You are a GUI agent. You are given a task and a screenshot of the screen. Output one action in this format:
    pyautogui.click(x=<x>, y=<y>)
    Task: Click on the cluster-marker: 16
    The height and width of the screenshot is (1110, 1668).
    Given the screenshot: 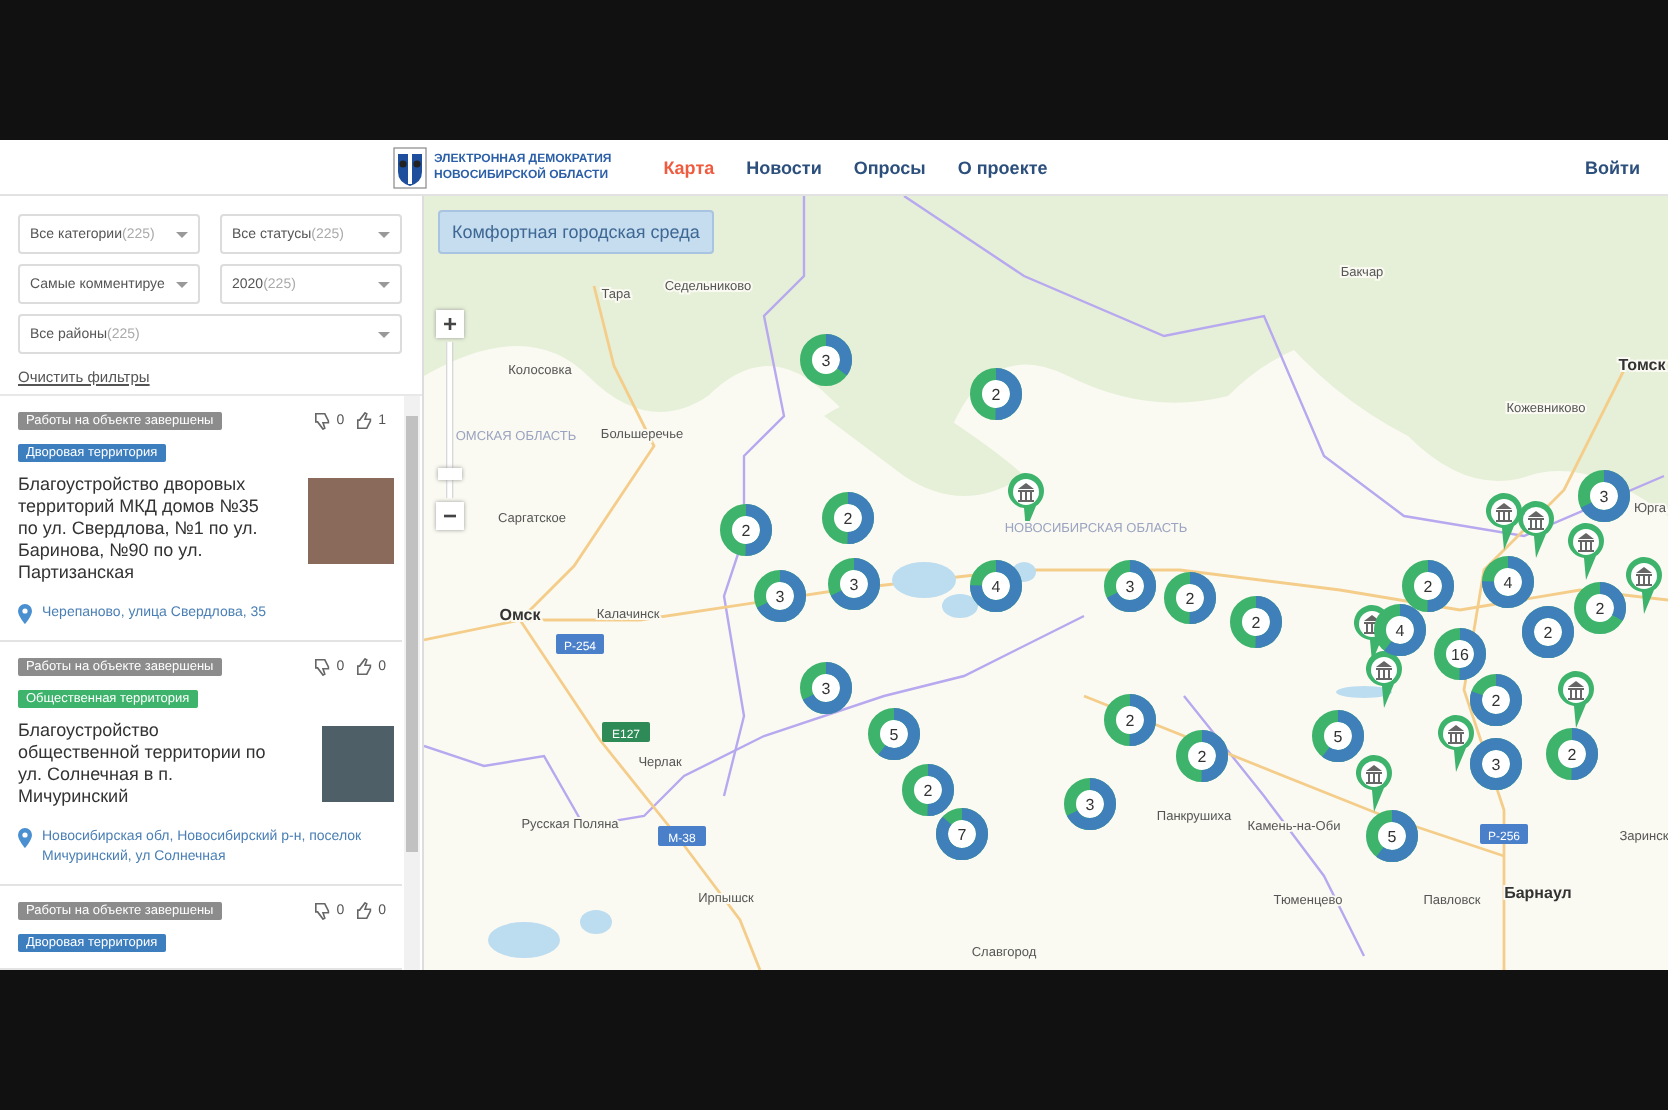 What is the action you would take?
    pyautogui.click(x=1460, y=654)
    